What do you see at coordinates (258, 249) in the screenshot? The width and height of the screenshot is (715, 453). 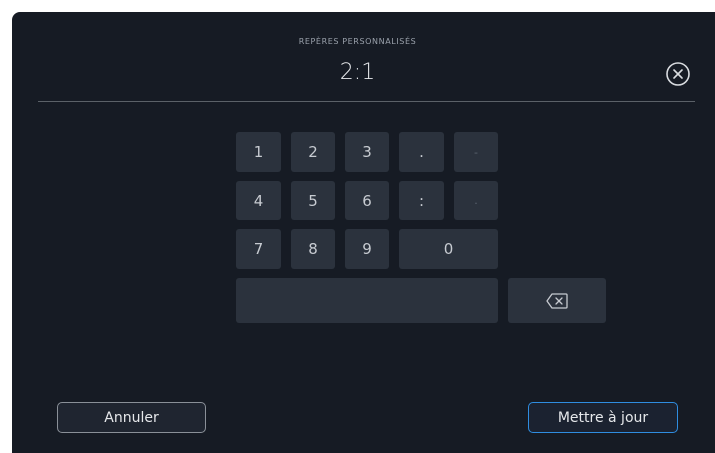 I see `key-7: 7` at bounding box center [258, 249].